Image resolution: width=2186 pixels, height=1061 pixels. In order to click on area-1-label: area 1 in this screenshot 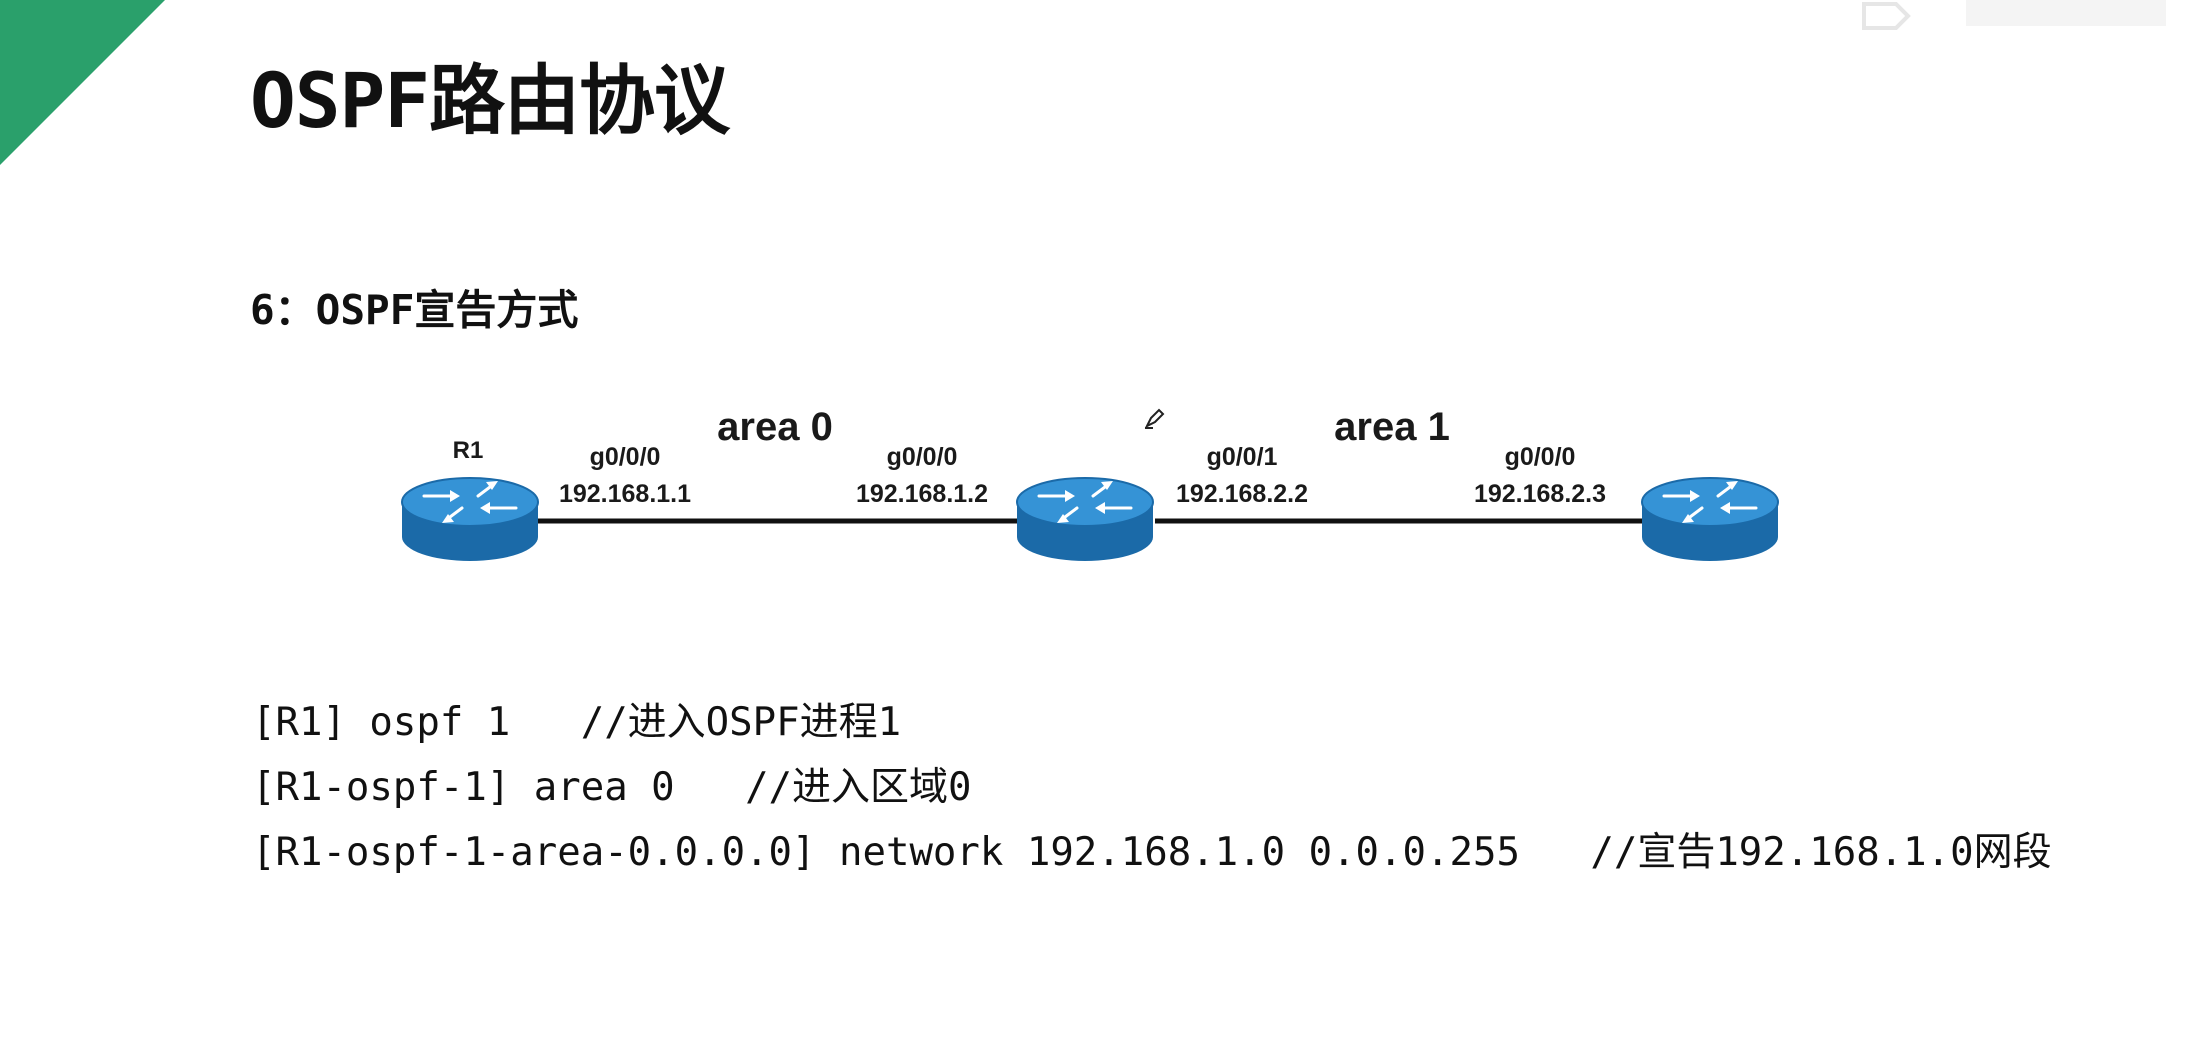, I will do `click(1392, 427)`.